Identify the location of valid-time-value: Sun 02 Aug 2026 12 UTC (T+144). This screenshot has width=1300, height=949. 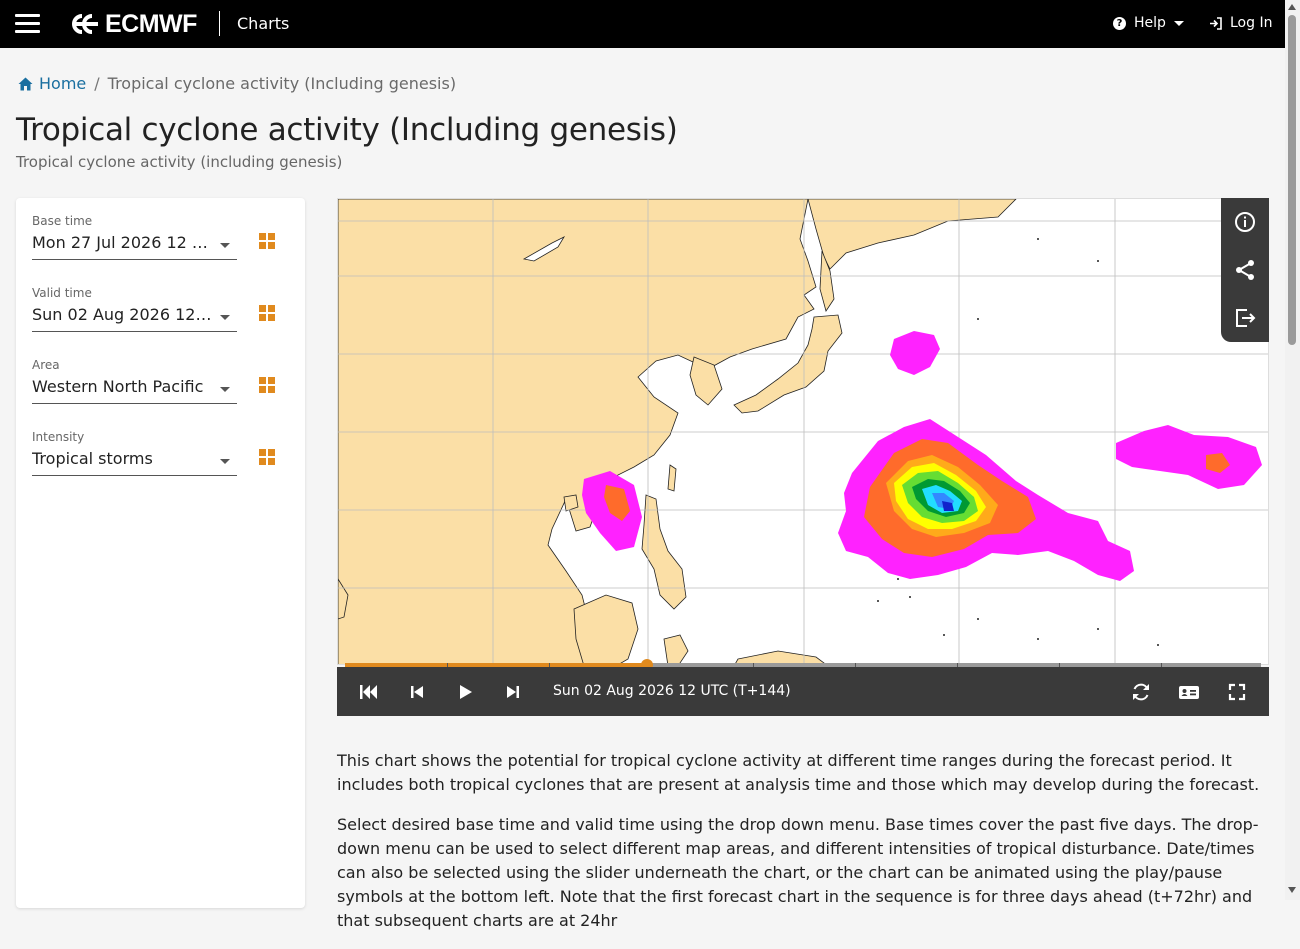
(122, 314).